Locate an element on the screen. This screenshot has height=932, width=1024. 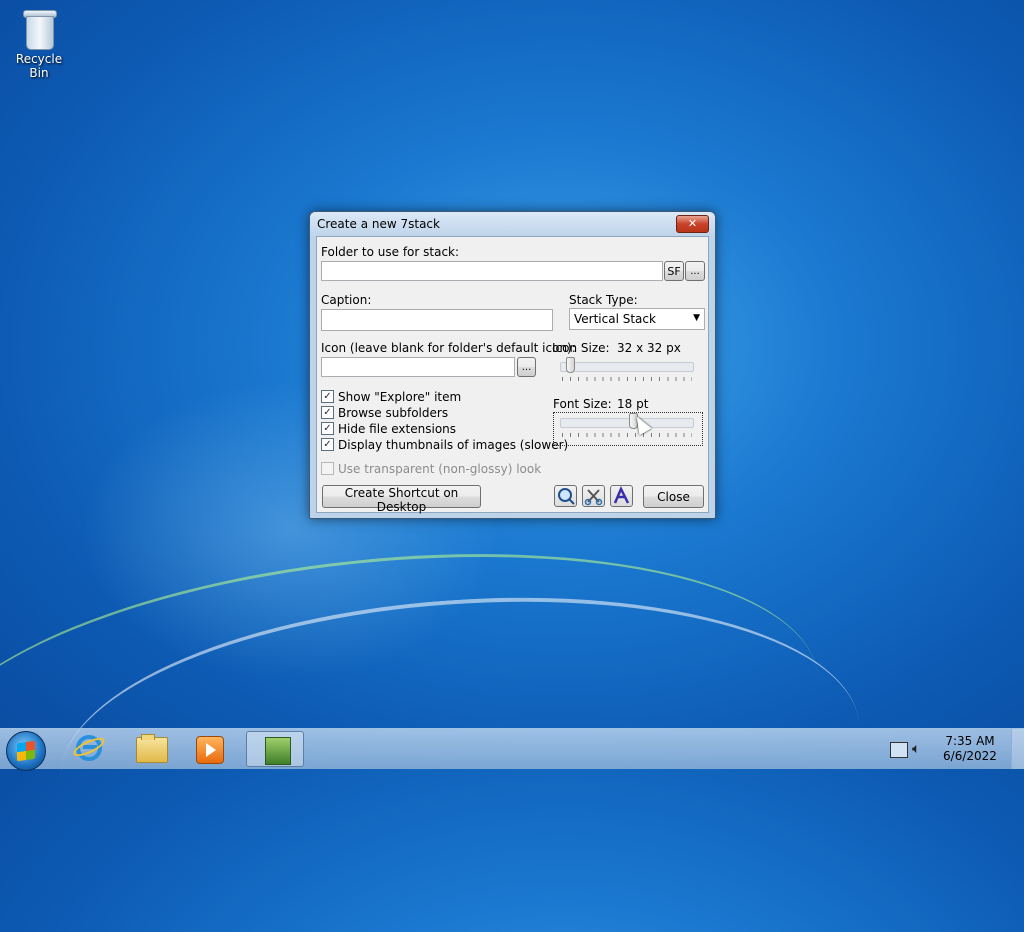
checkbox-browse-subfolders: ✓ Browse subfolders is located at coordinates (384, 413).